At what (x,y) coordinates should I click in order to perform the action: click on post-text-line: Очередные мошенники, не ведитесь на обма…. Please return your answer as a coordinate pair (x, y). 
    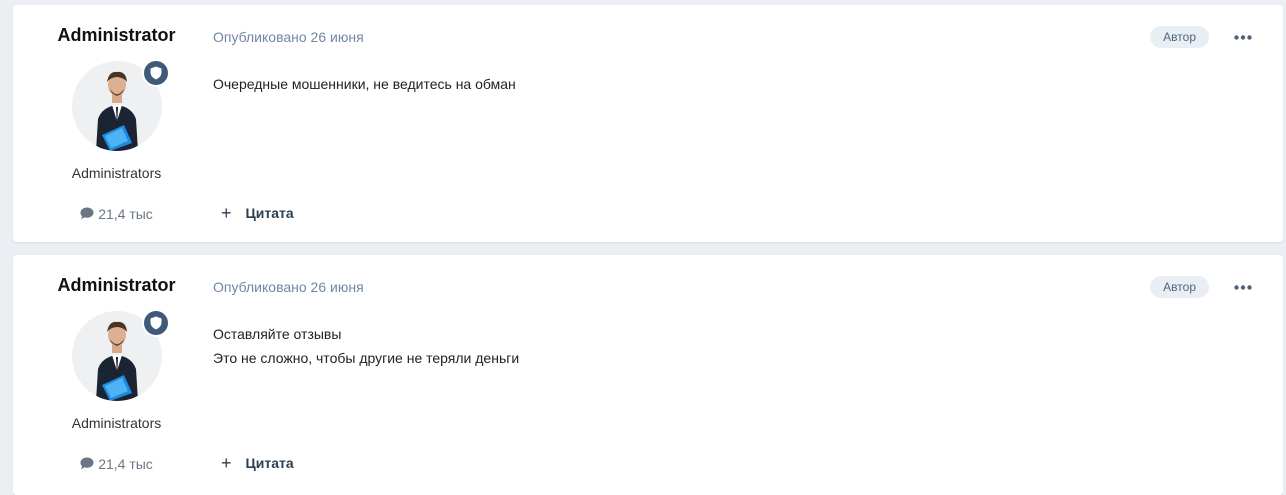
    Looking at the image, I should click on (364, 84).